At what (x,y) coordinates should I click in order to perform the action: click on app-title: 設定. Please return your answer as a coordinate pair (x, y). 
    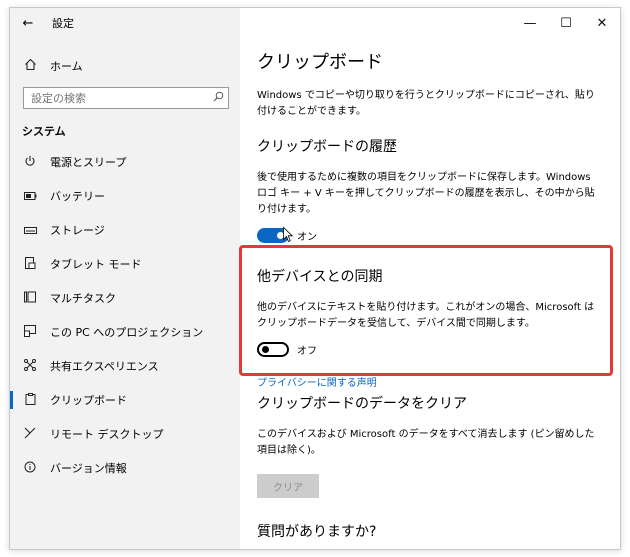
    Looking at the image, I should click on (63, 23).